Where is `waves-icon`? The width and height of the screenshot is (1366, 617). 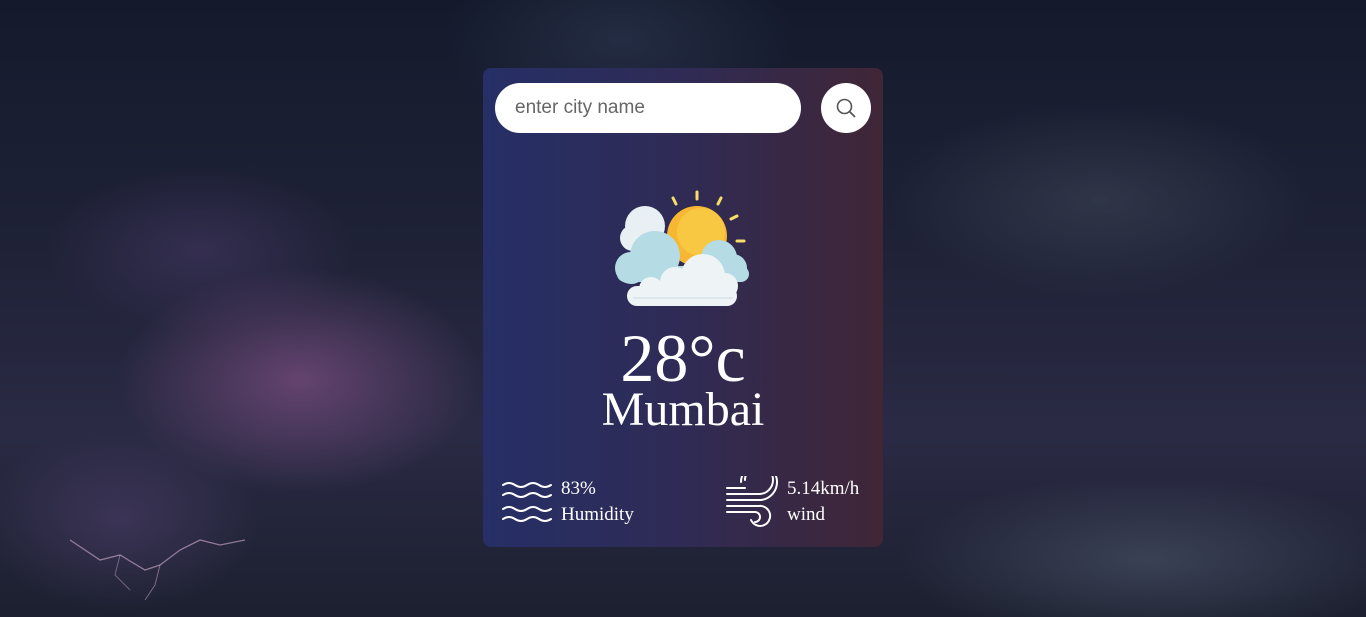
waves-icon is located at coordinates (527, 502).